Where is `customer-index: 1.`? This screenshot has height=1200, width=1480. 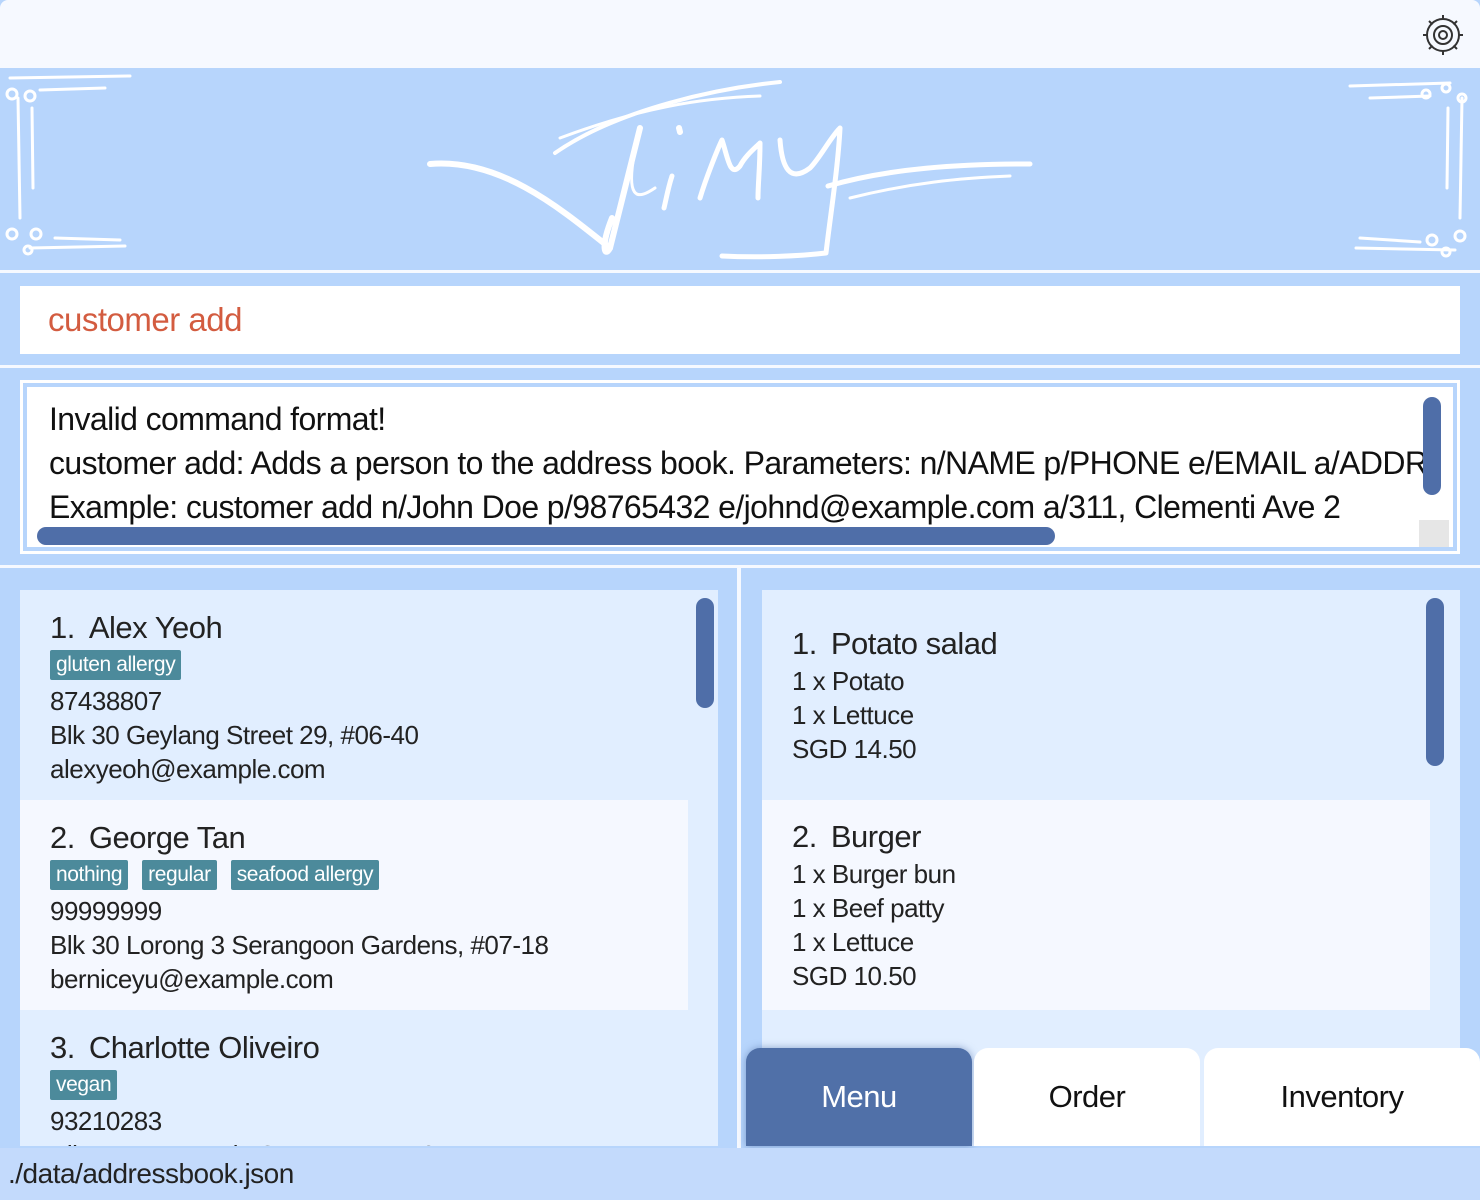 customer-index: 1. is located at coordinates (62, 627).